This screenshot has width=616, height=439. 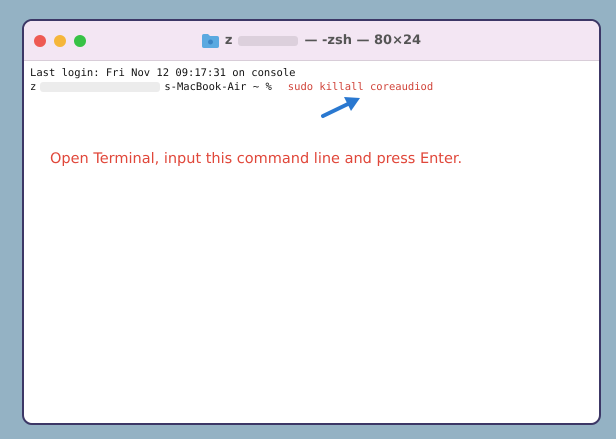 What do you see at coordinates (363, 40) in the screenshot?
I see `window-title: — -zsh — 80×24` at bounding box center [363, 40].